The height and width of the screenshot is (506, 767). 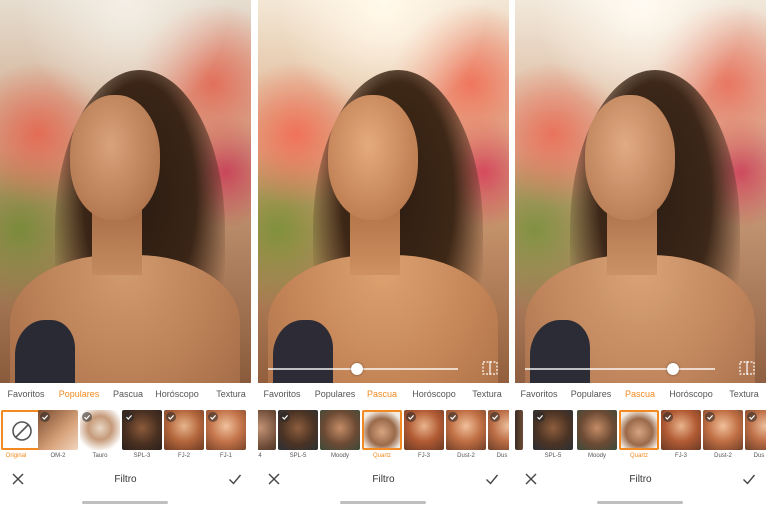 I want to click on filter-strip: SPL-5 Moody Quartz FJ-3 Dust-2 Dus, so click(x=640, y=435).